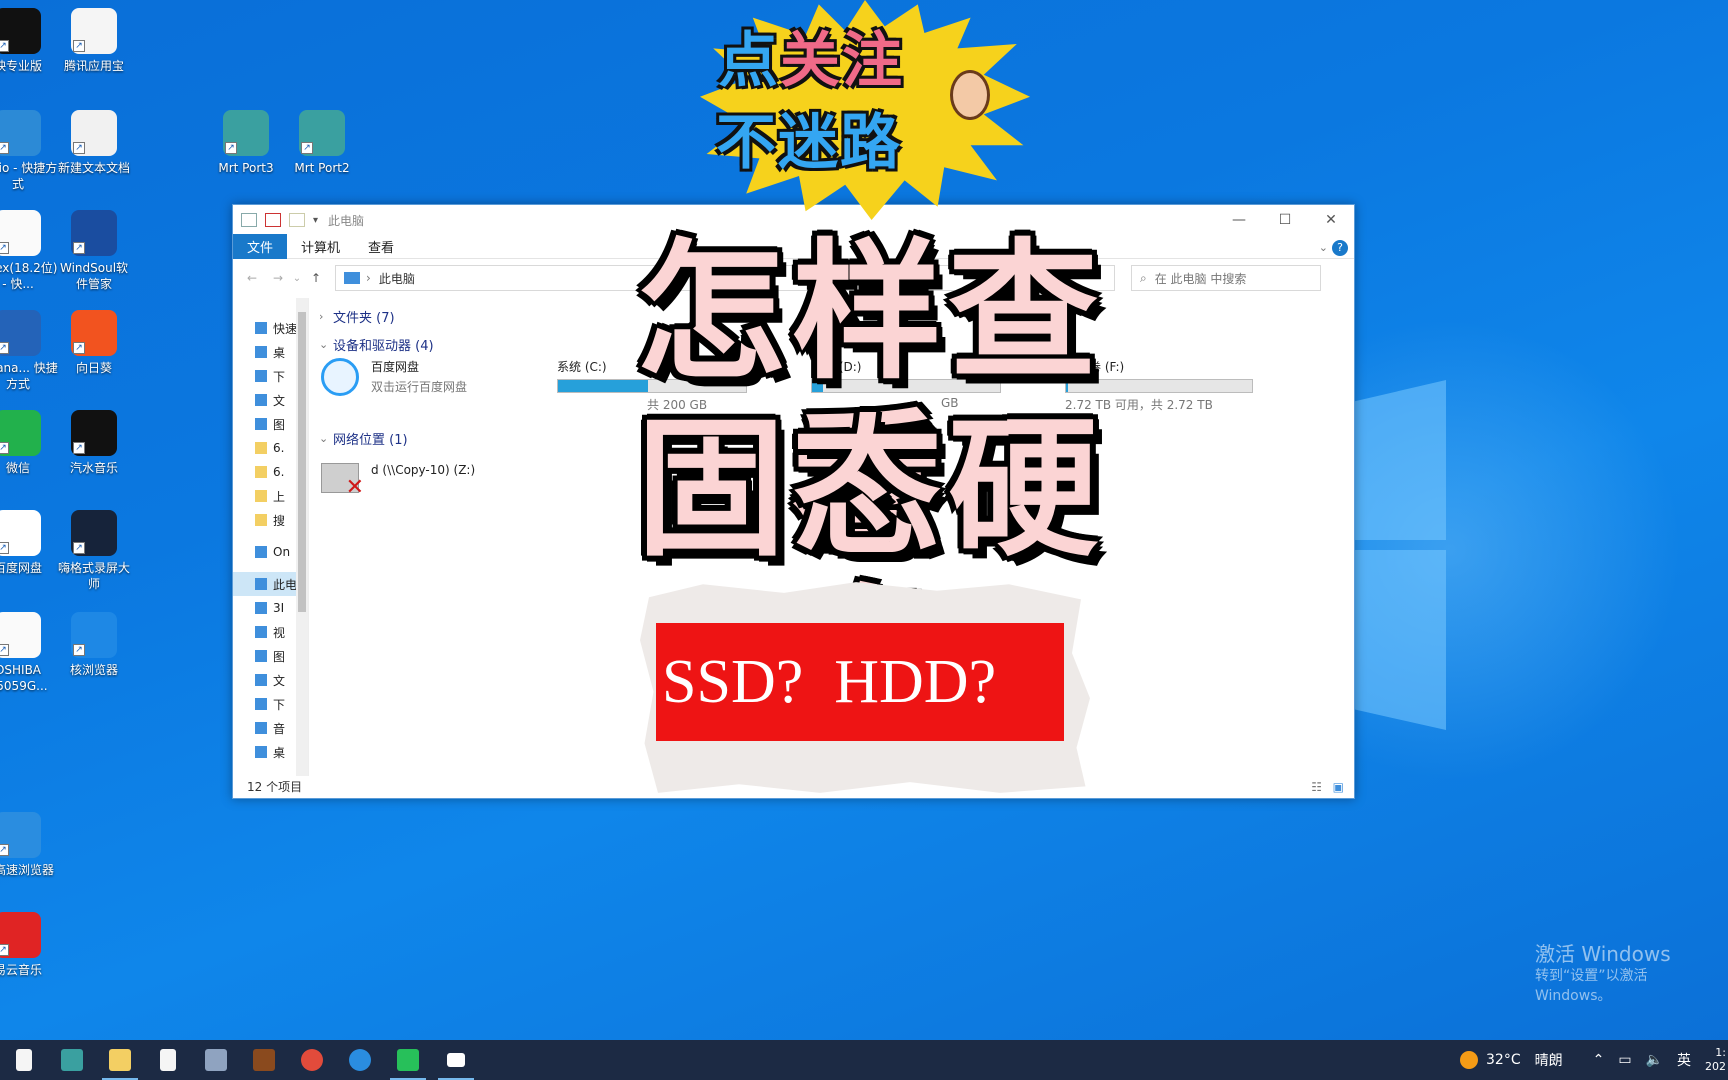 This screenshot has height=1080, width=1728. What do you see at coordinates (297, 278) in the screenshot?
I see `recent-locations-icon: ⌄` at bounding box center [297, 278].